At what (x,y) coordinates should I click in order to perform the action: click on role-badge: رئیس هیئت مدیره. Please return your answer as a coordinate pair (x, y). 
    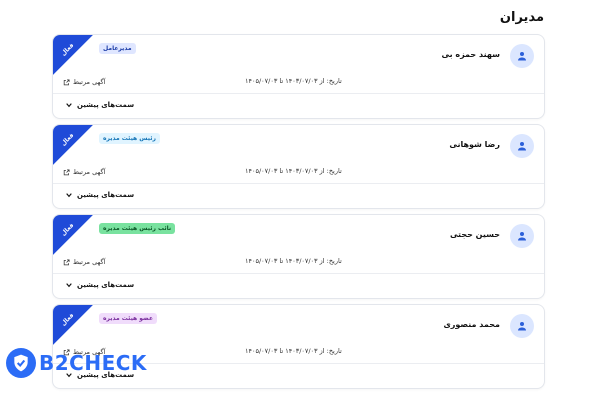
    Looking at the image, I should click on (129, 138).